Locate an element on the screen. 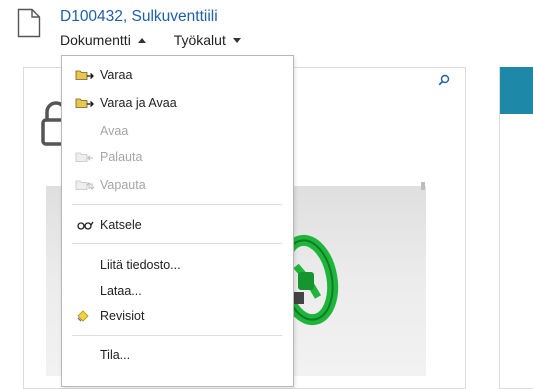  preview-scroll-handle is located at coordinates (423, 186).